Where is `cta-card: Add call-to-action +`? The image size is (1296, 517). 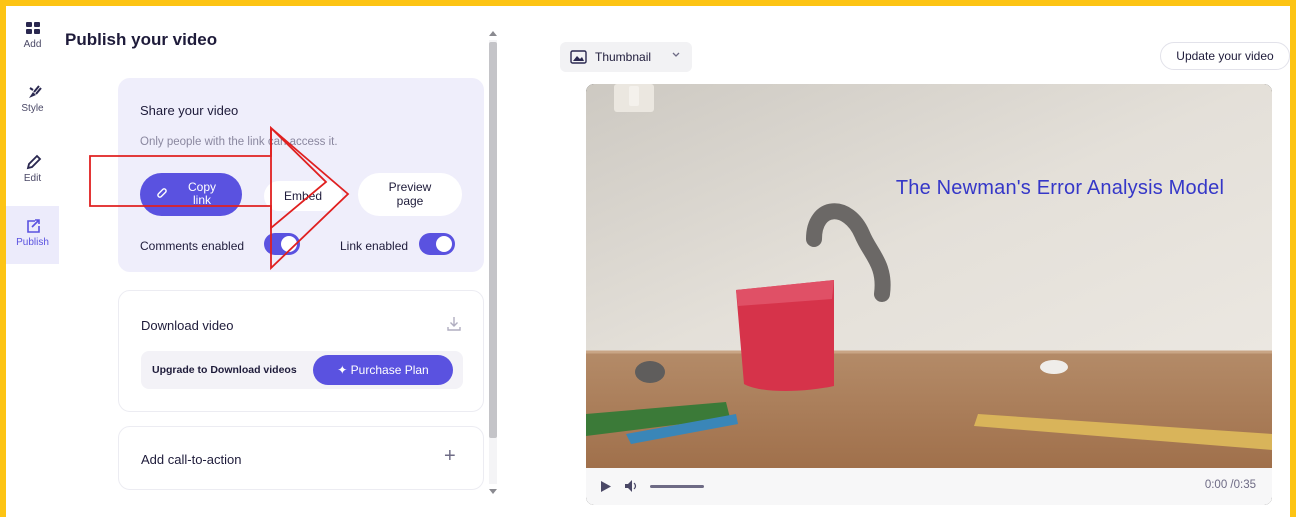 cta-card: Add call-to-action + is located at coordinates (301, 458).